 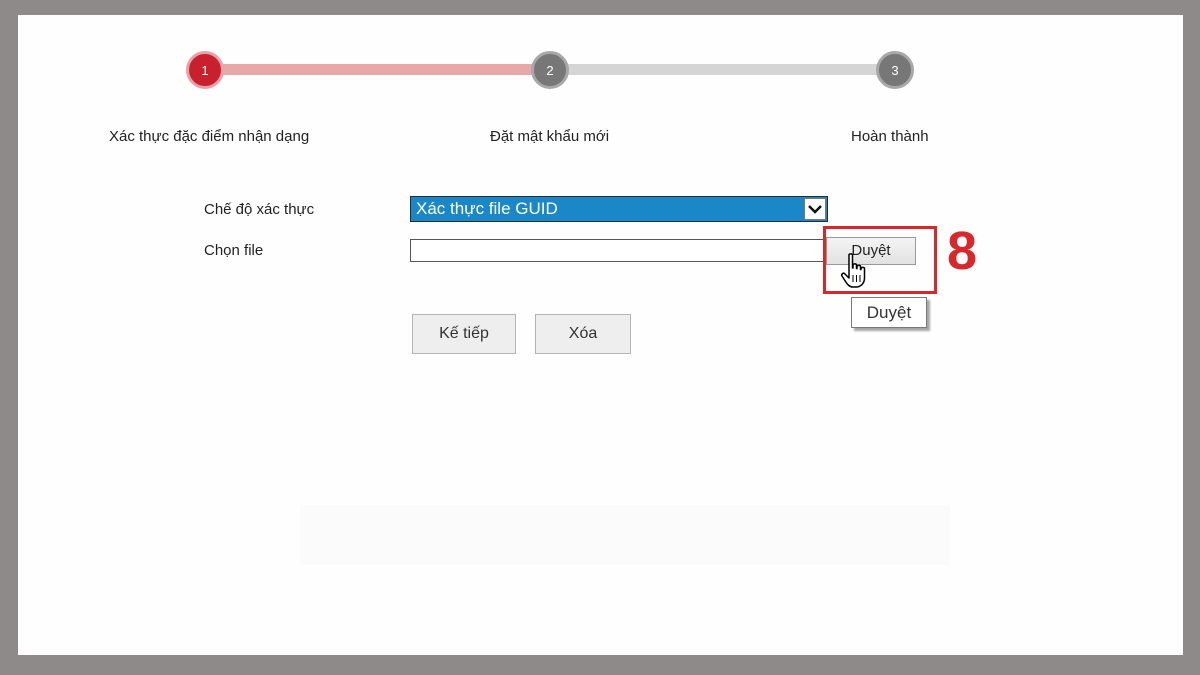 I want to click on background-panel, so click(x=625, y=535).